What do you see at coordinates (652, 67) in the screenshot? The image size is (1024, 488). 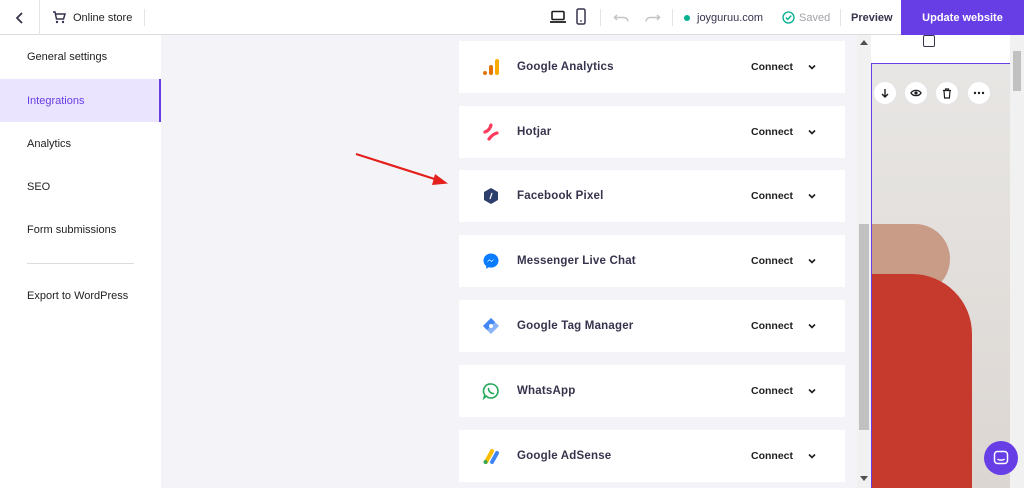 I see `integration-card-google-analytics: Google Analytics Connect` at bounding box center [652, 67].